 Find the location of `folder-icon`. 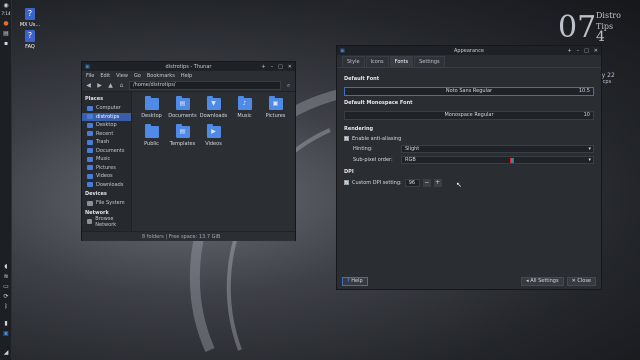

folder-icon is located at coordinates (151, 131).